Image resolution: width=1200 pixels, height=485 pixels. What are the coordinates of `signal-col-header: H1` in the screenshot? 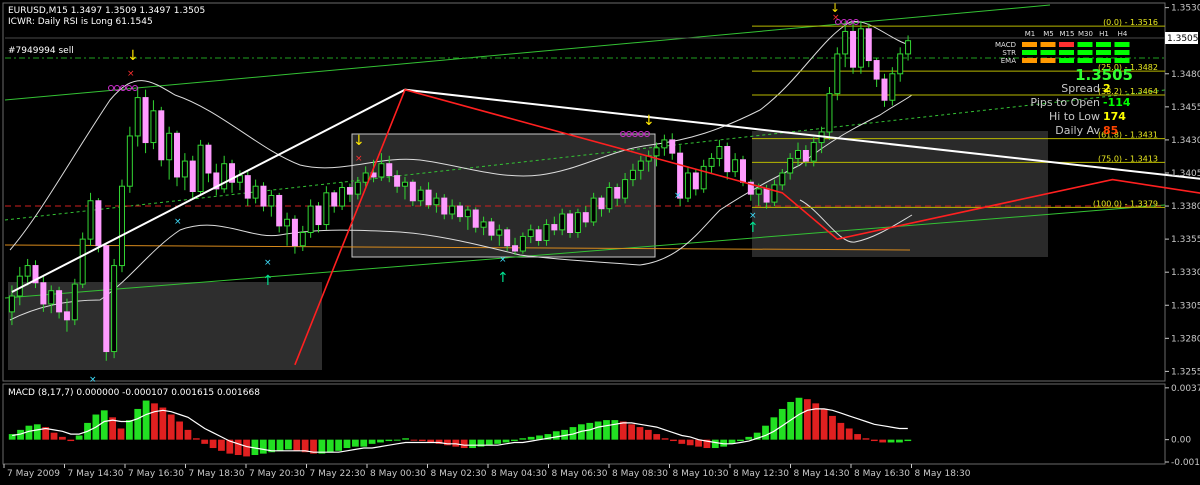 It's located at (1104, 34).